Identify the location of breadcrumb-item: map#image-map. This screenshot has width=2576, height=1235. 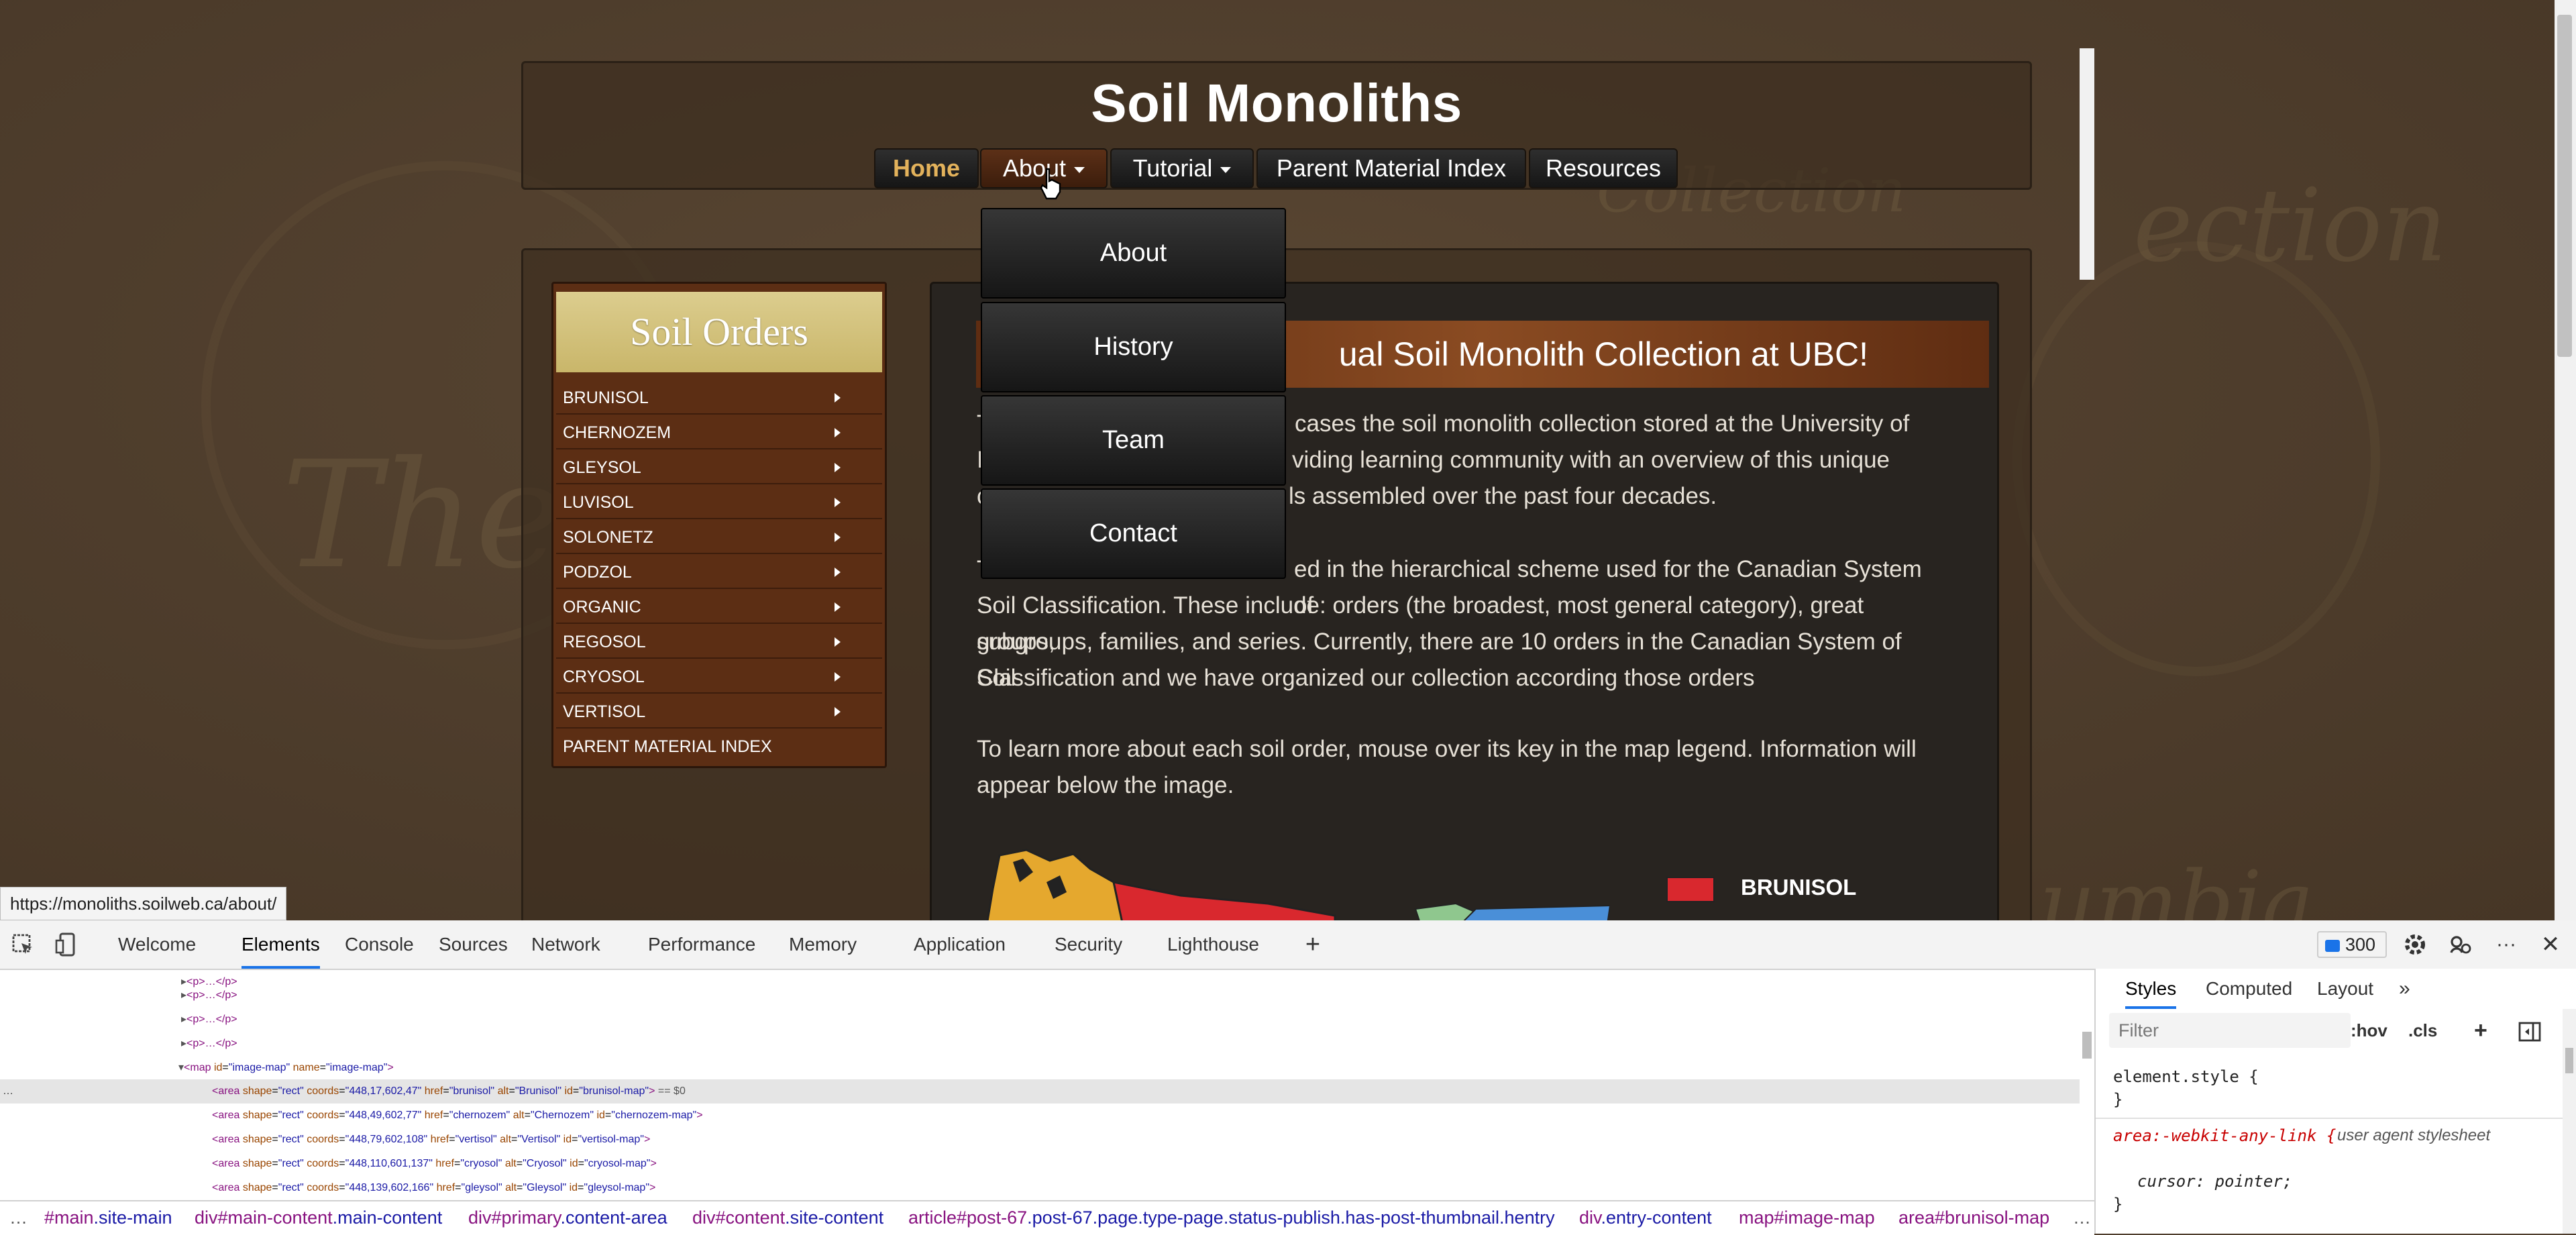
(1807, 1218).